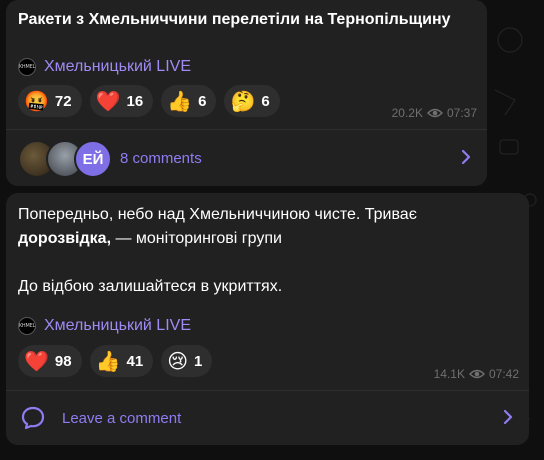 The width and height of the screenshot is (544, 460). What do you see at coordinates (36, 101) in the screenshot?
I see `angry-face-icon: 🤬` at bounding box center [36, 101].